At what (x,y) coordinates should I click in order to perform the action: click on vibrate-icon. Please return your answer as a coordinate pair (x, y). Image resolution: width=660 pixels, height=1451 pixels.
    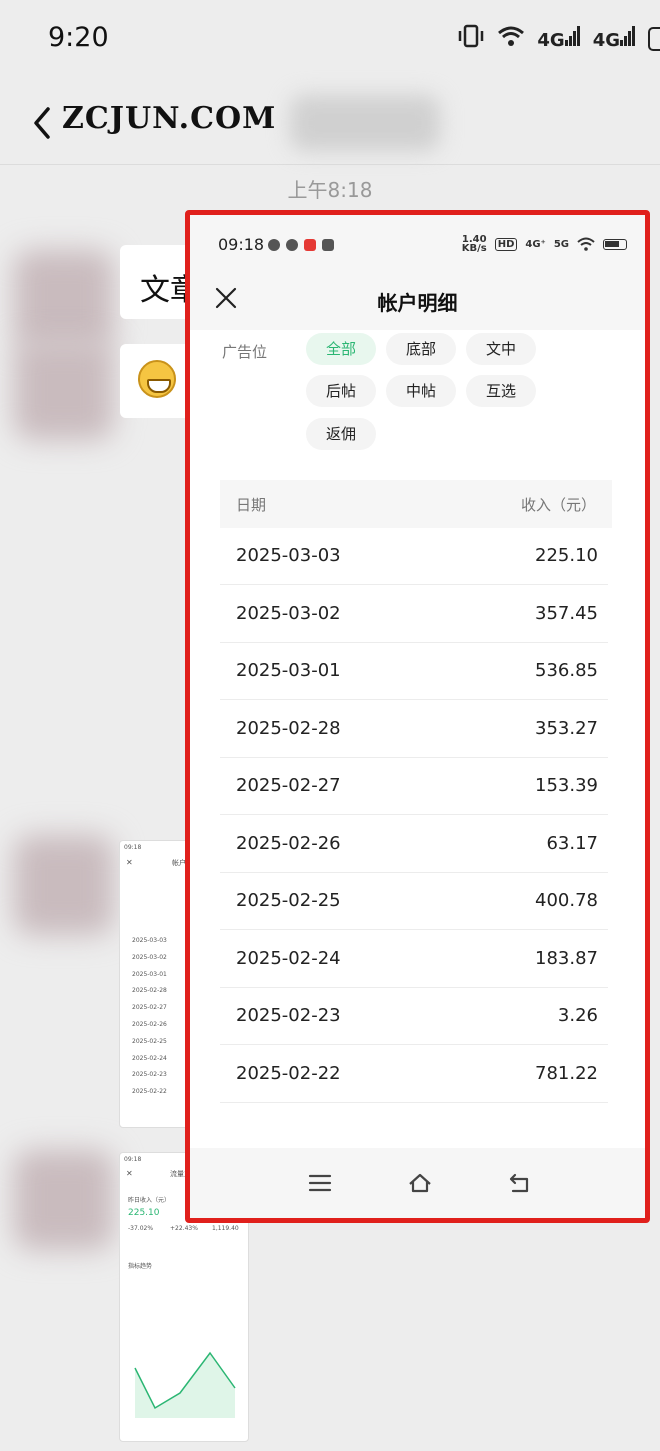
    Looking at the image, I should click on (471, 38).